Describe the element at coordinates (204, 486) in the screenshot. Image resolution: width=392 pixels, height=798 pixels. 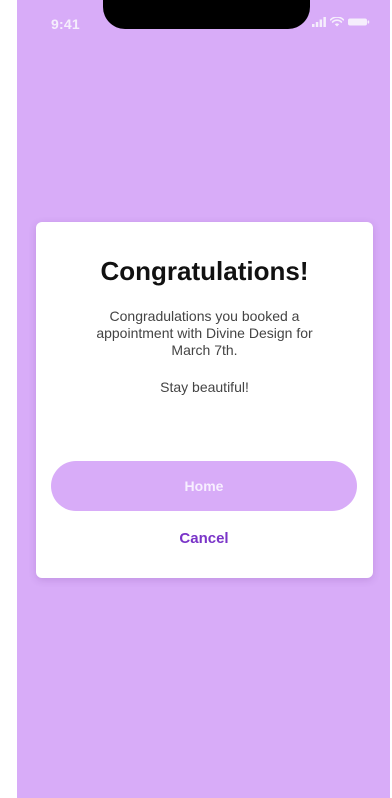
I see `home-button: Home` at that location.